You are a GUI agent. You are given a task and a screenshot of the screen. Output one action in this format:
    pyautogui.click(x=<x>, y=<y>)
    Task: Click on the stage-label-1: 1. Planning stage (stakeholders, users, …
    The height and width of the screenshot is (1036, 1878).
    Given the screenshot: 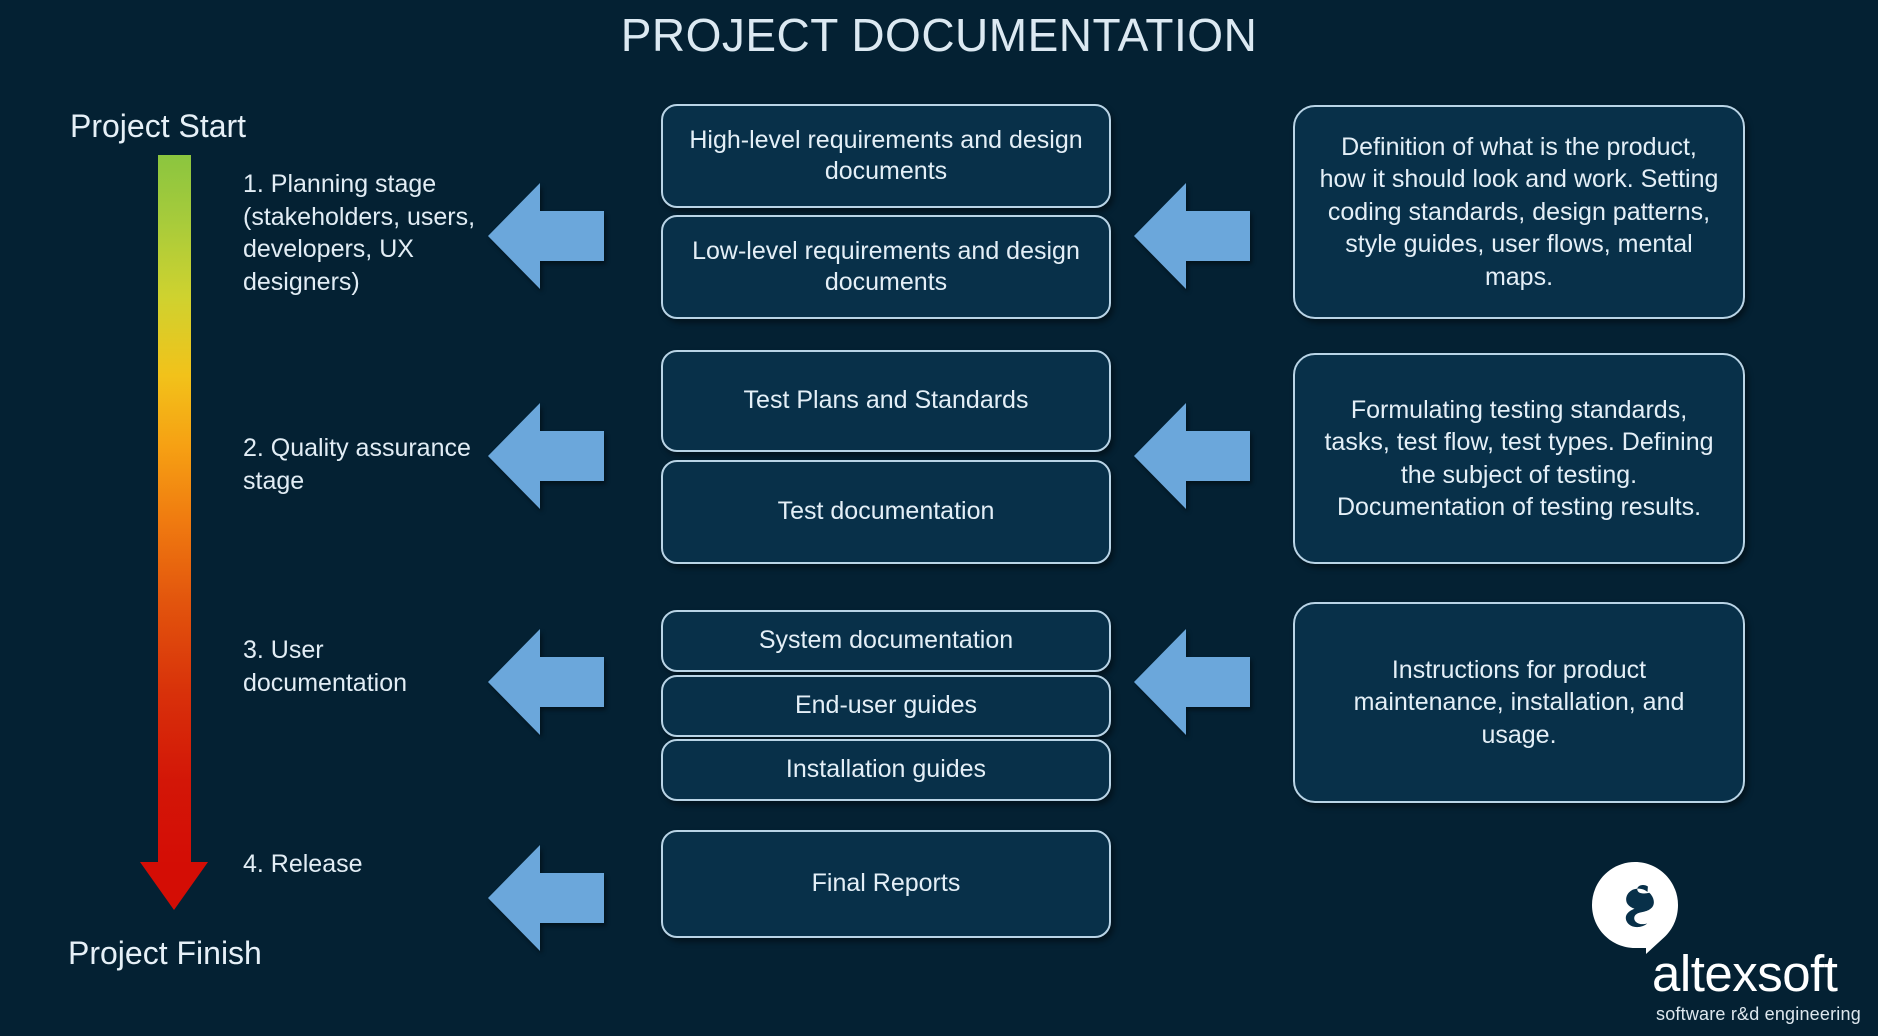 What is the action you would take?
    pyautogui.click(x=359, y=233)
    